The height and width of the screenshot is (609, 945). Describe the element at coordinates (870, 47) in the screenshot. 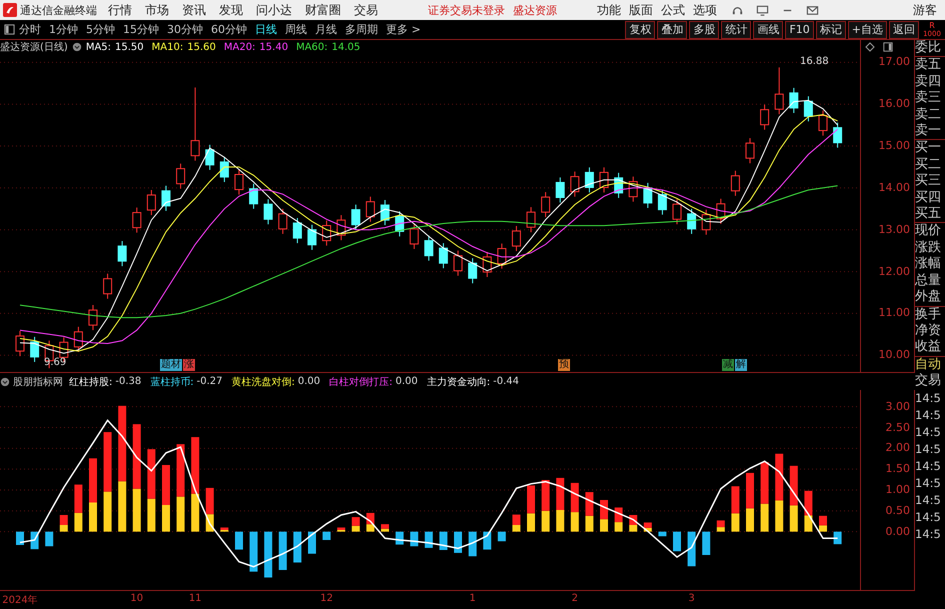

I see `diamond-icon` at that location.